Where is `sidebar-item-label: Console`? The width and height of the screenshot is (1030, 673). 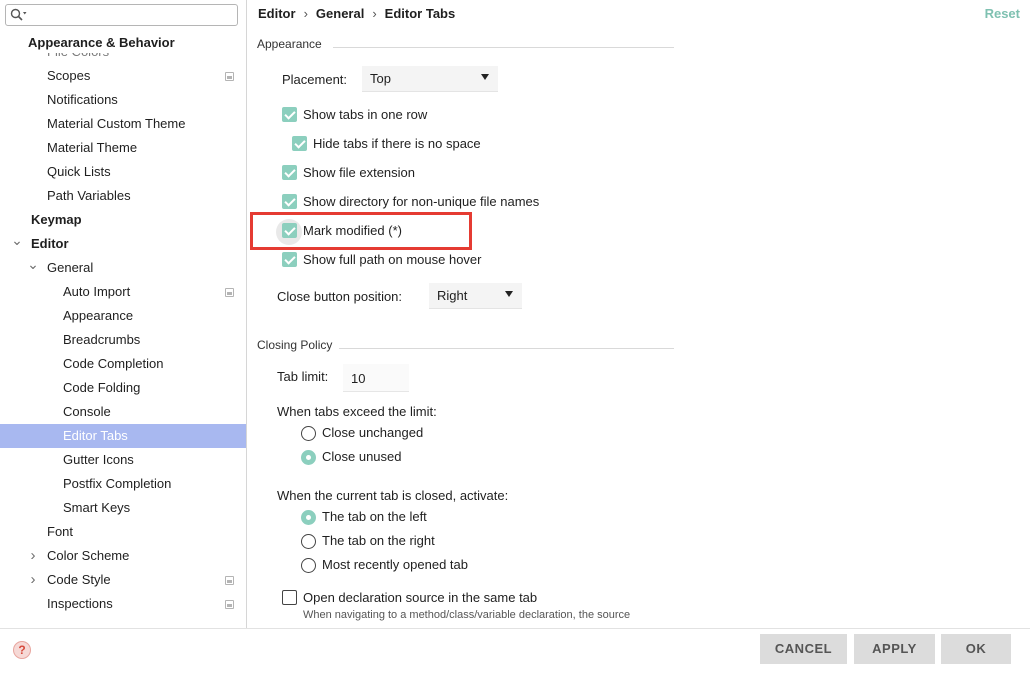 sidebar-item-label: Console is located at coordinates (87, 411).